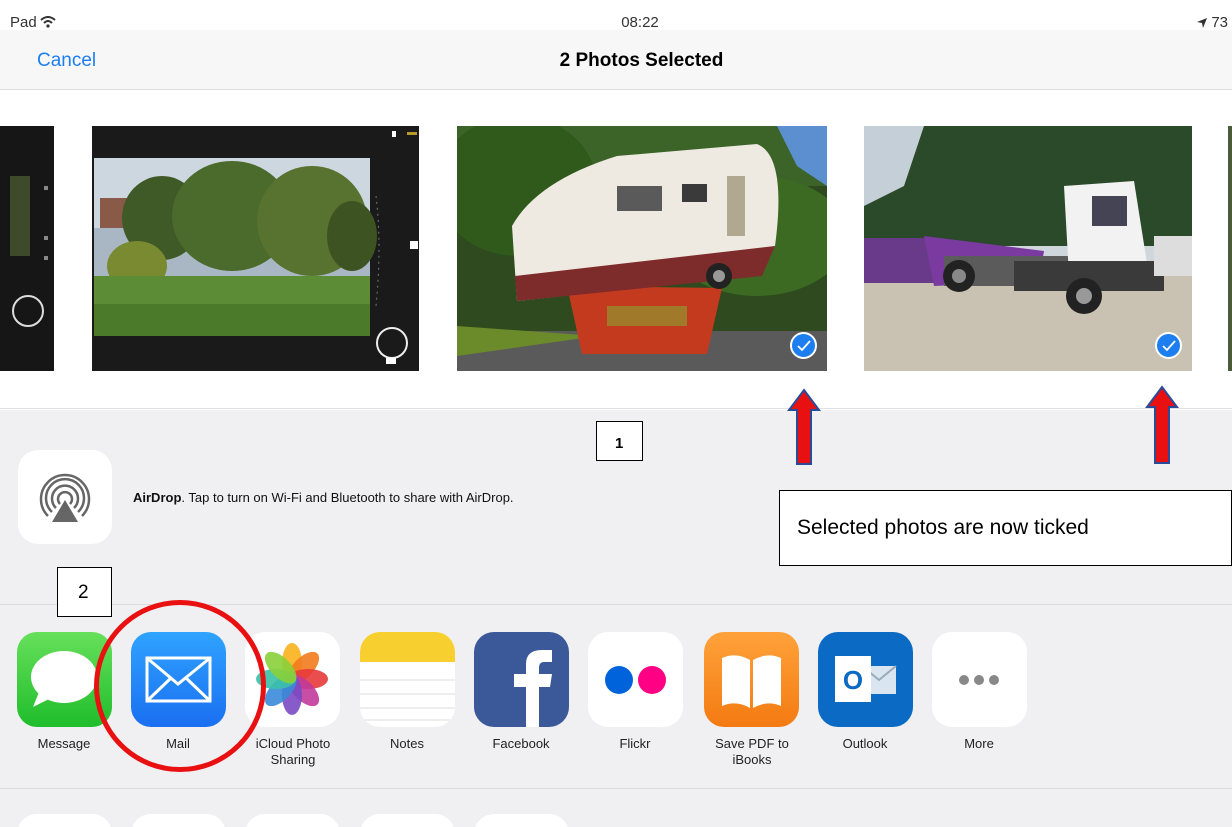 The width and height of the screenshot is (1232, 827). I want to click on ibooks-icon, so click(751, 681).